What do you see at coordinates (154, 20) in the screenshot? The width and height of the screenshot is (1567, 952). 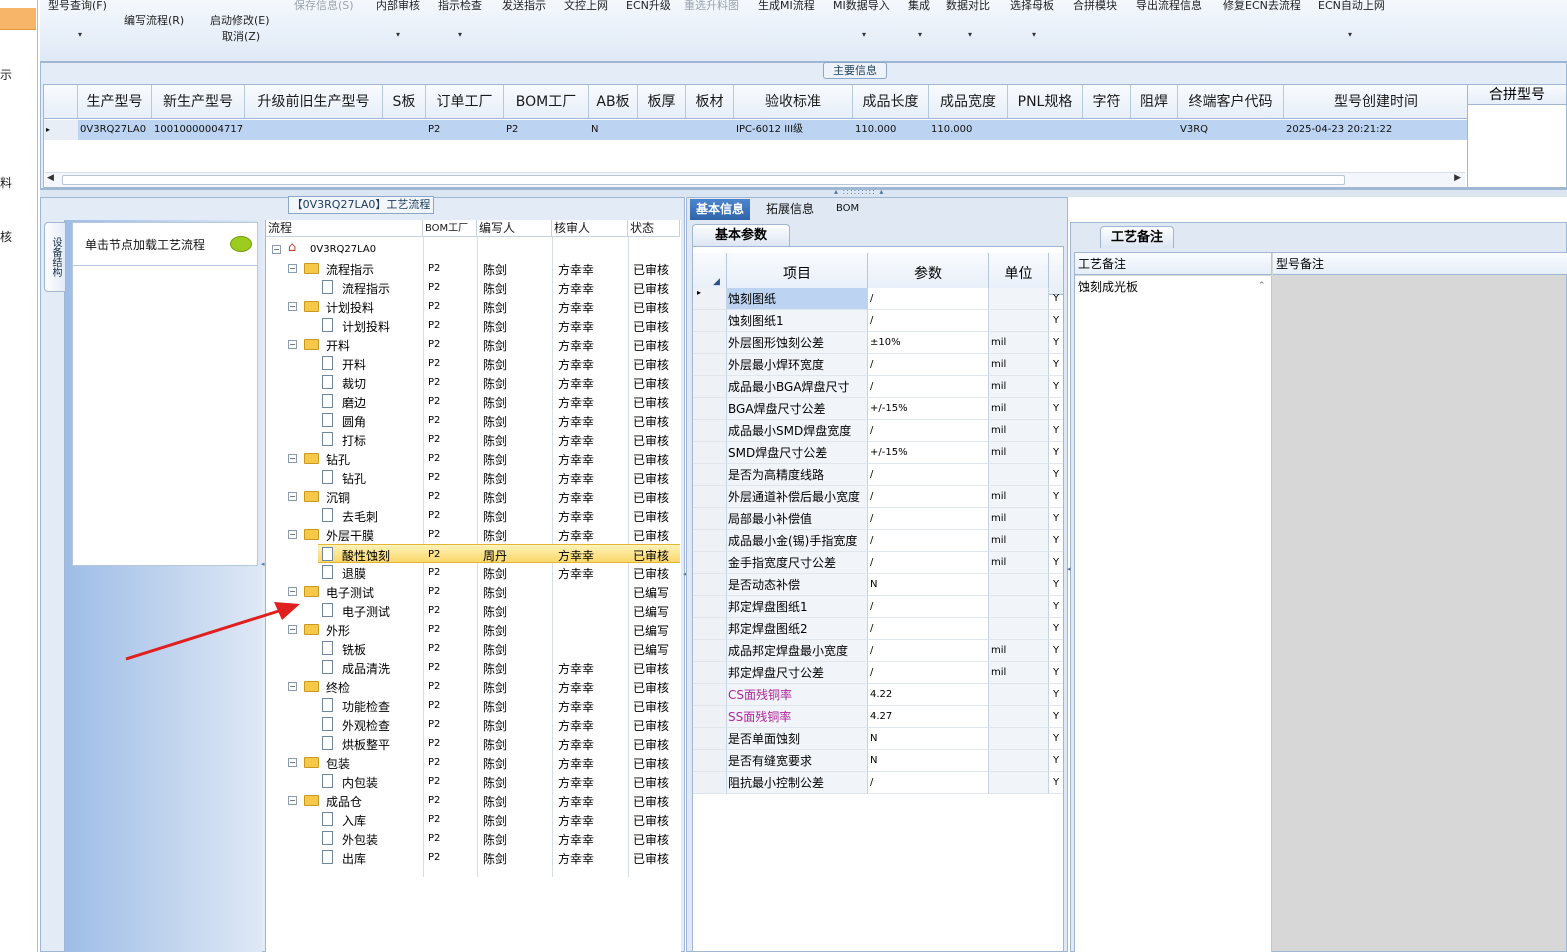 I see `write-flow-button: 编写流程(R)` at bounding box center [154, 20].